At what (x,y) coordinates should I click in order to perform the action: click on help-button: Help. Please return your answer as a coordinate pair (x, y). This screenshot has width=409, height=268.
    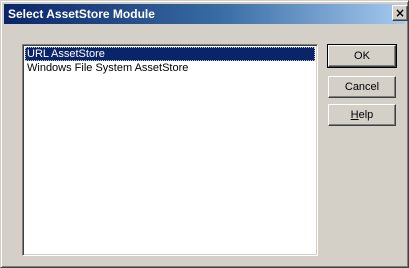
    Looking at the image, I should click on (362, 115).